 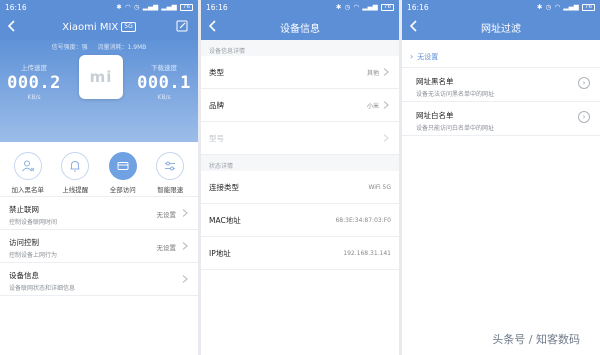 I want to click on ip-value: 192.168.31.141, so click(x=367, y=253).